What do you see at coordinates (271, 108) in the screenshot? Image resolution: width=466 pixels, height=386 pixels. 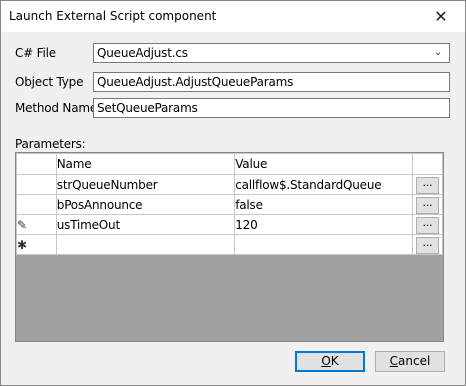 I see `method-name-field: SetQueueParams` at bounding box center [271, 108].